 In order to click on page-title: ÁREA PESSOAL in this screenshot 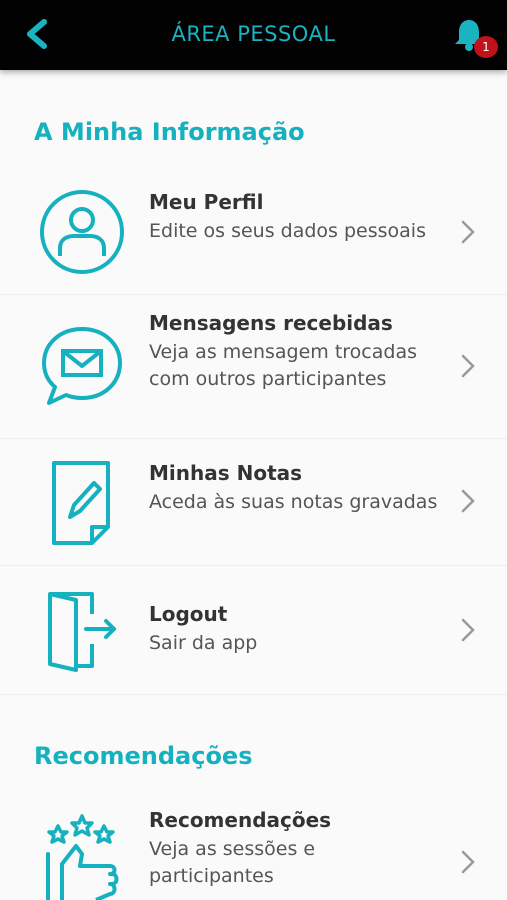, I will do `click(253, 34)`.